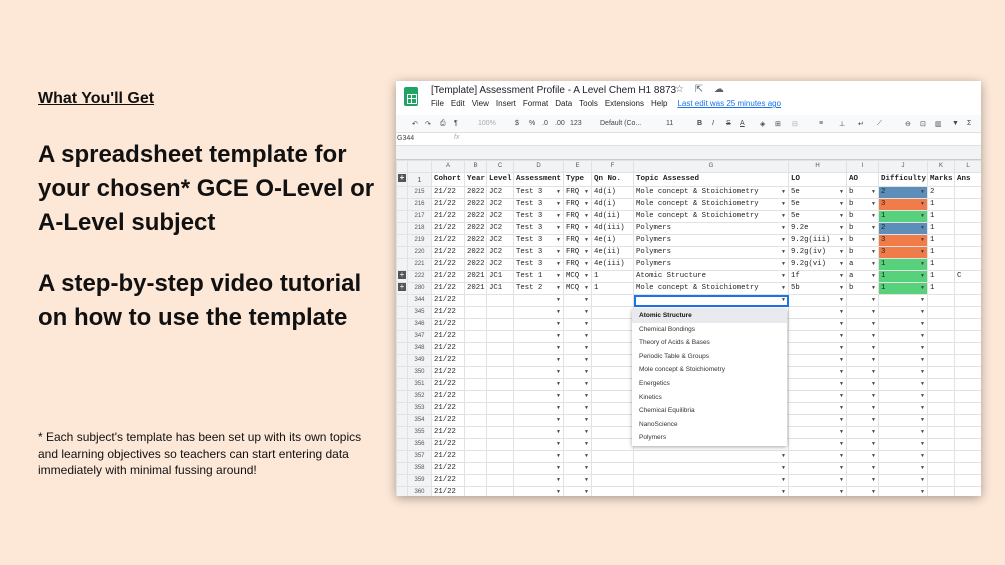 This screenshot has height=565, width=1005. I want to click on bold-button: B, so click(699, 123).